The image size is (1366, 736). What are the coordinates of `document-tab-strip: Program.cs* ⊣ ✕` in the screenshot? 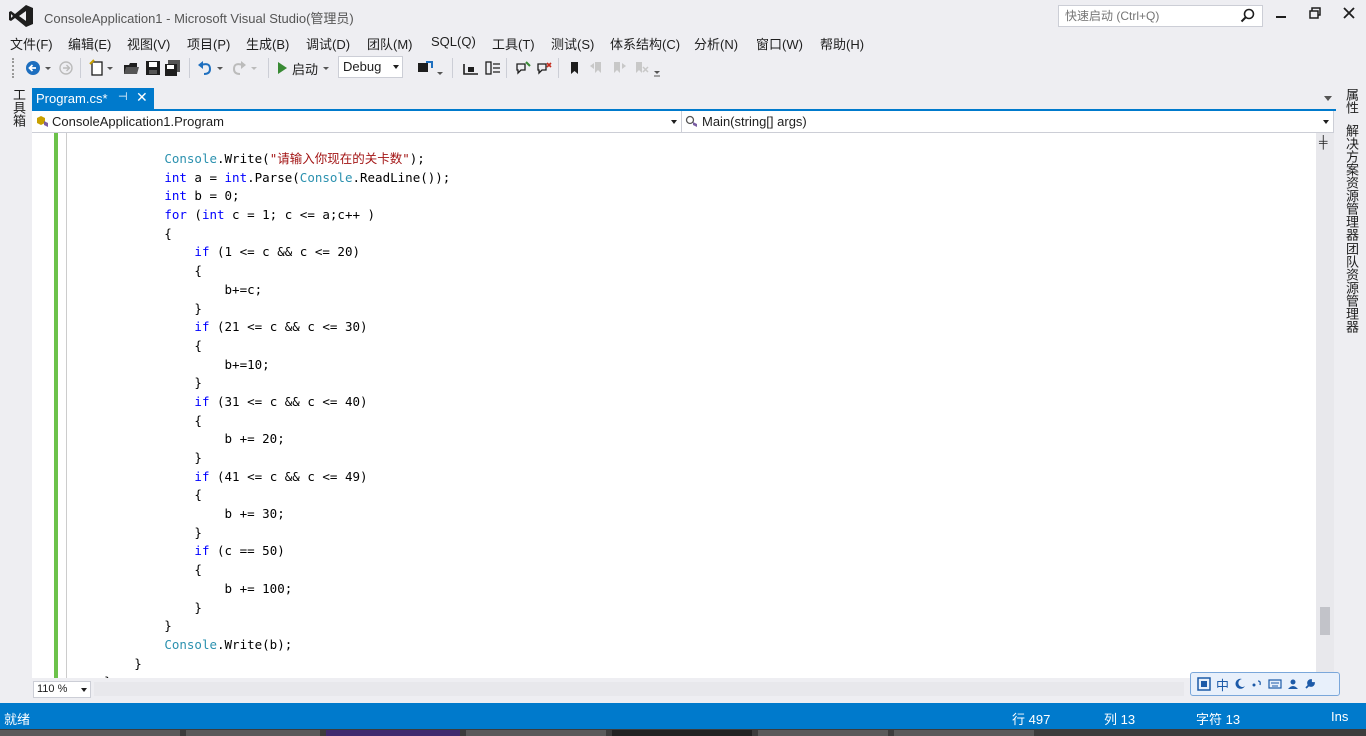 It's located at (684, 99).